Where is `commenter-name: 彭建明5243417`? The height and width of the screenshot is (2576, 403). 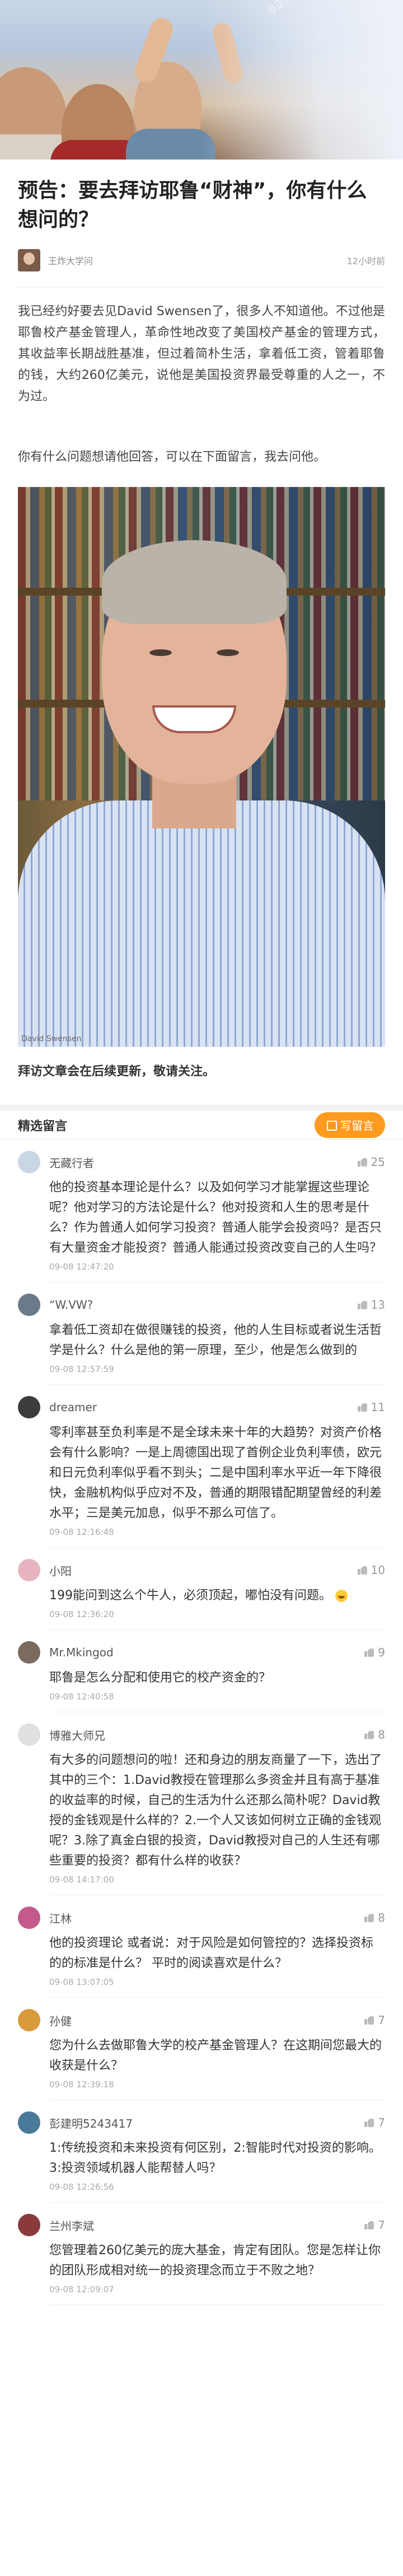 commenter-name: 彭建明5243417 is located at coordinates (91, 2123).